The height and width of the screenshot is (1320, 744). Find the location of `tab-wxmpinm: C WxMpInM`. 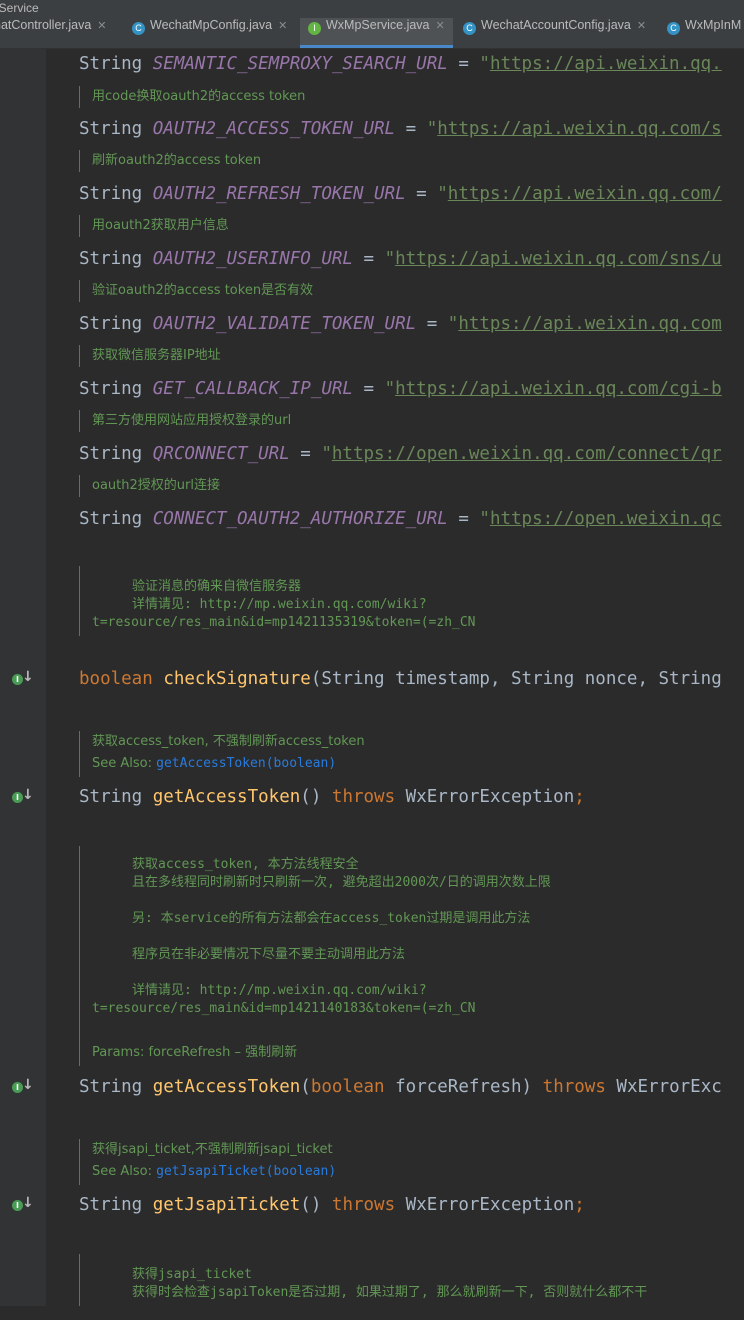

tab-wxmpinm: C WxMpInM is located at coordinates (701, 33).